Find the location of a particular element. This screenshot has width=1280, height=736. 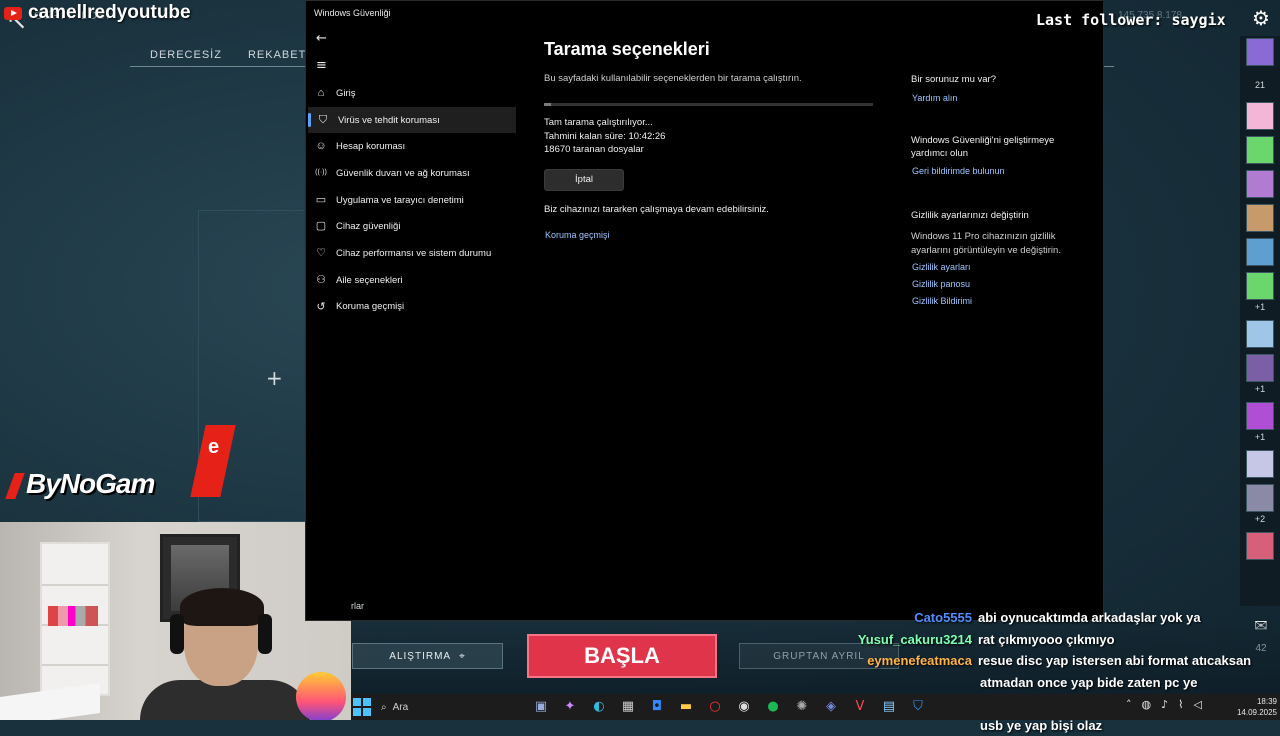

privacy-settings-link: Gizlilik ayarları is located at coordinates (999, 267).